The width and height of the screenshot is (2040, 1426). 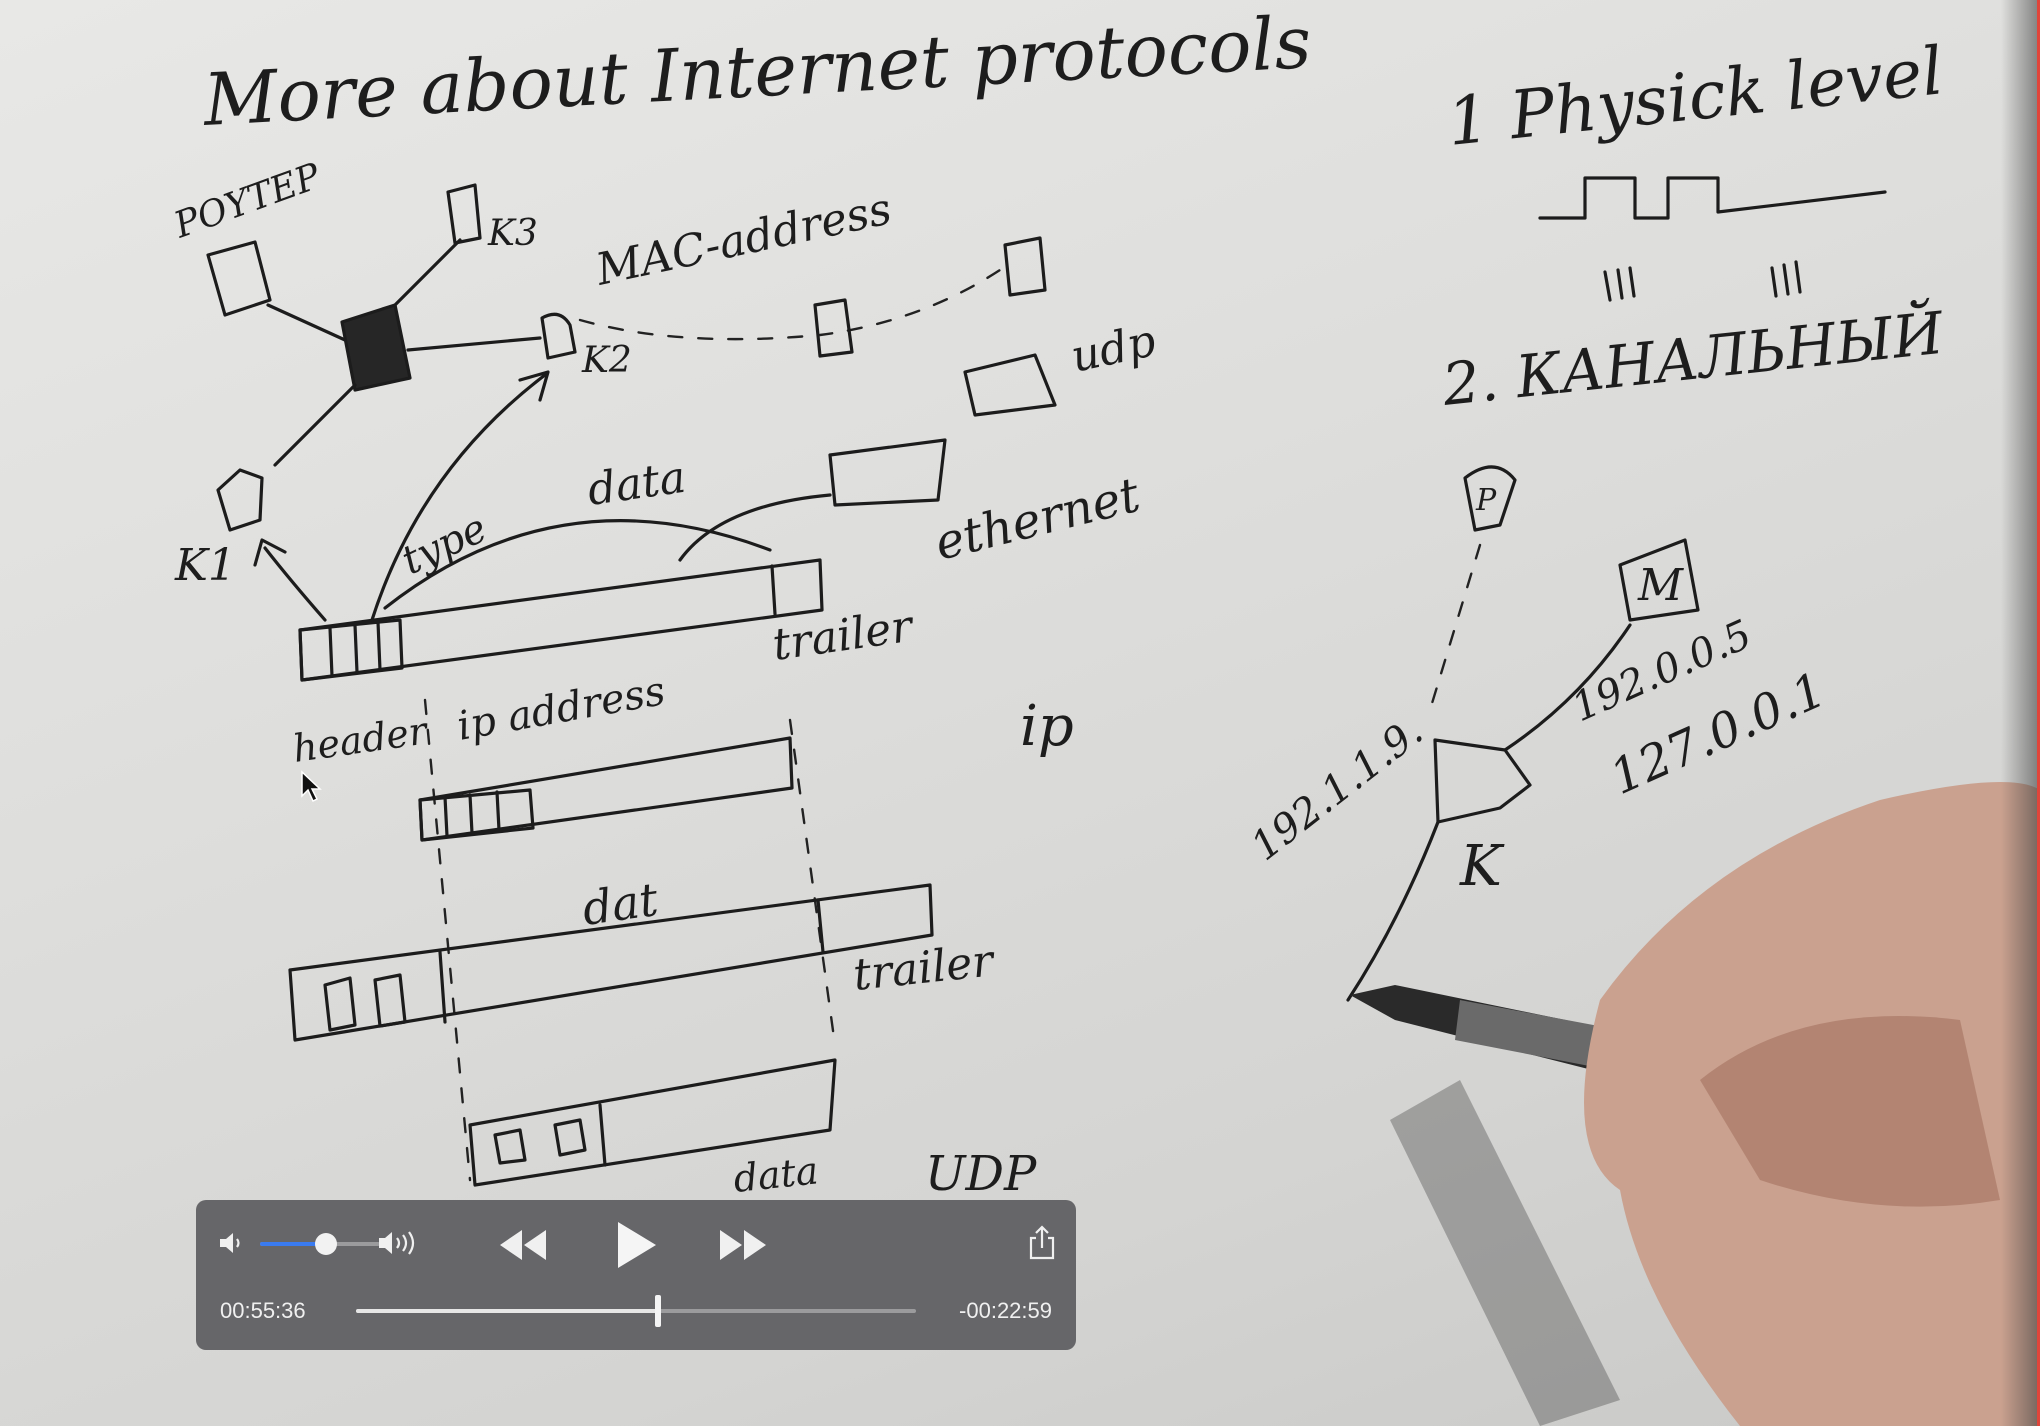 What do you see at coordinates (602, 1135) in the screenshot?
I see `udp-header` at bounding box center [602, 1135].